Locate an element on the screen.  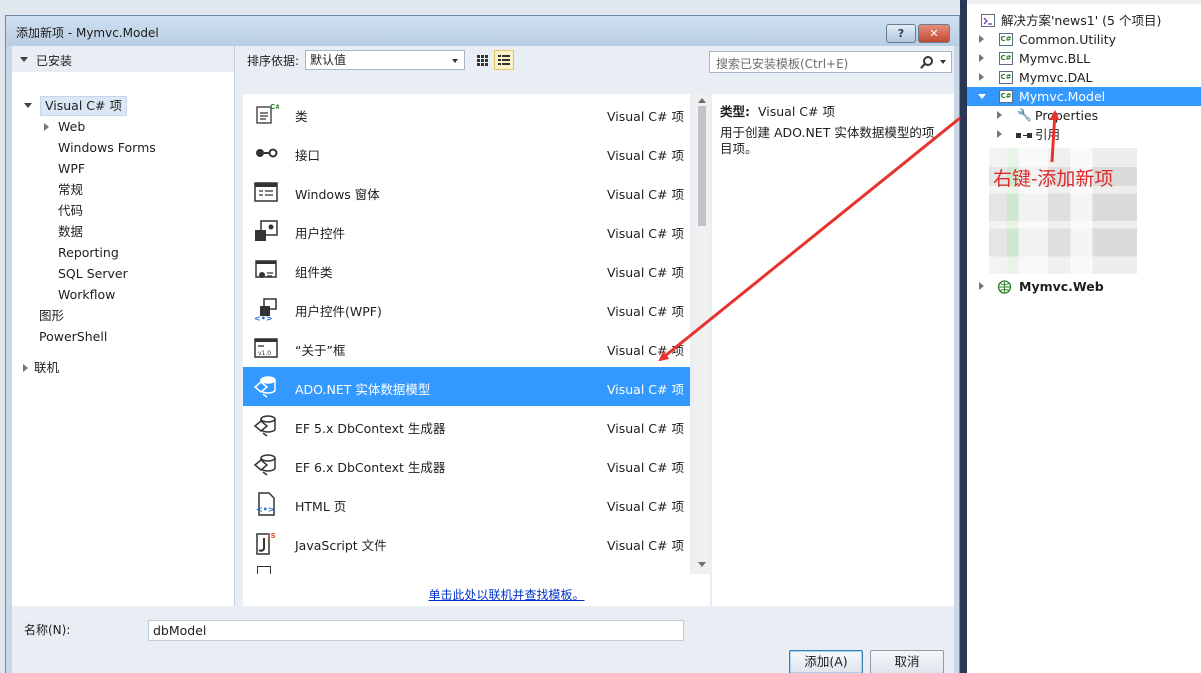
detail-description: 用于创建 ADO.NET 实体数据模型的项目项。 is located at coordinates (827, 140).